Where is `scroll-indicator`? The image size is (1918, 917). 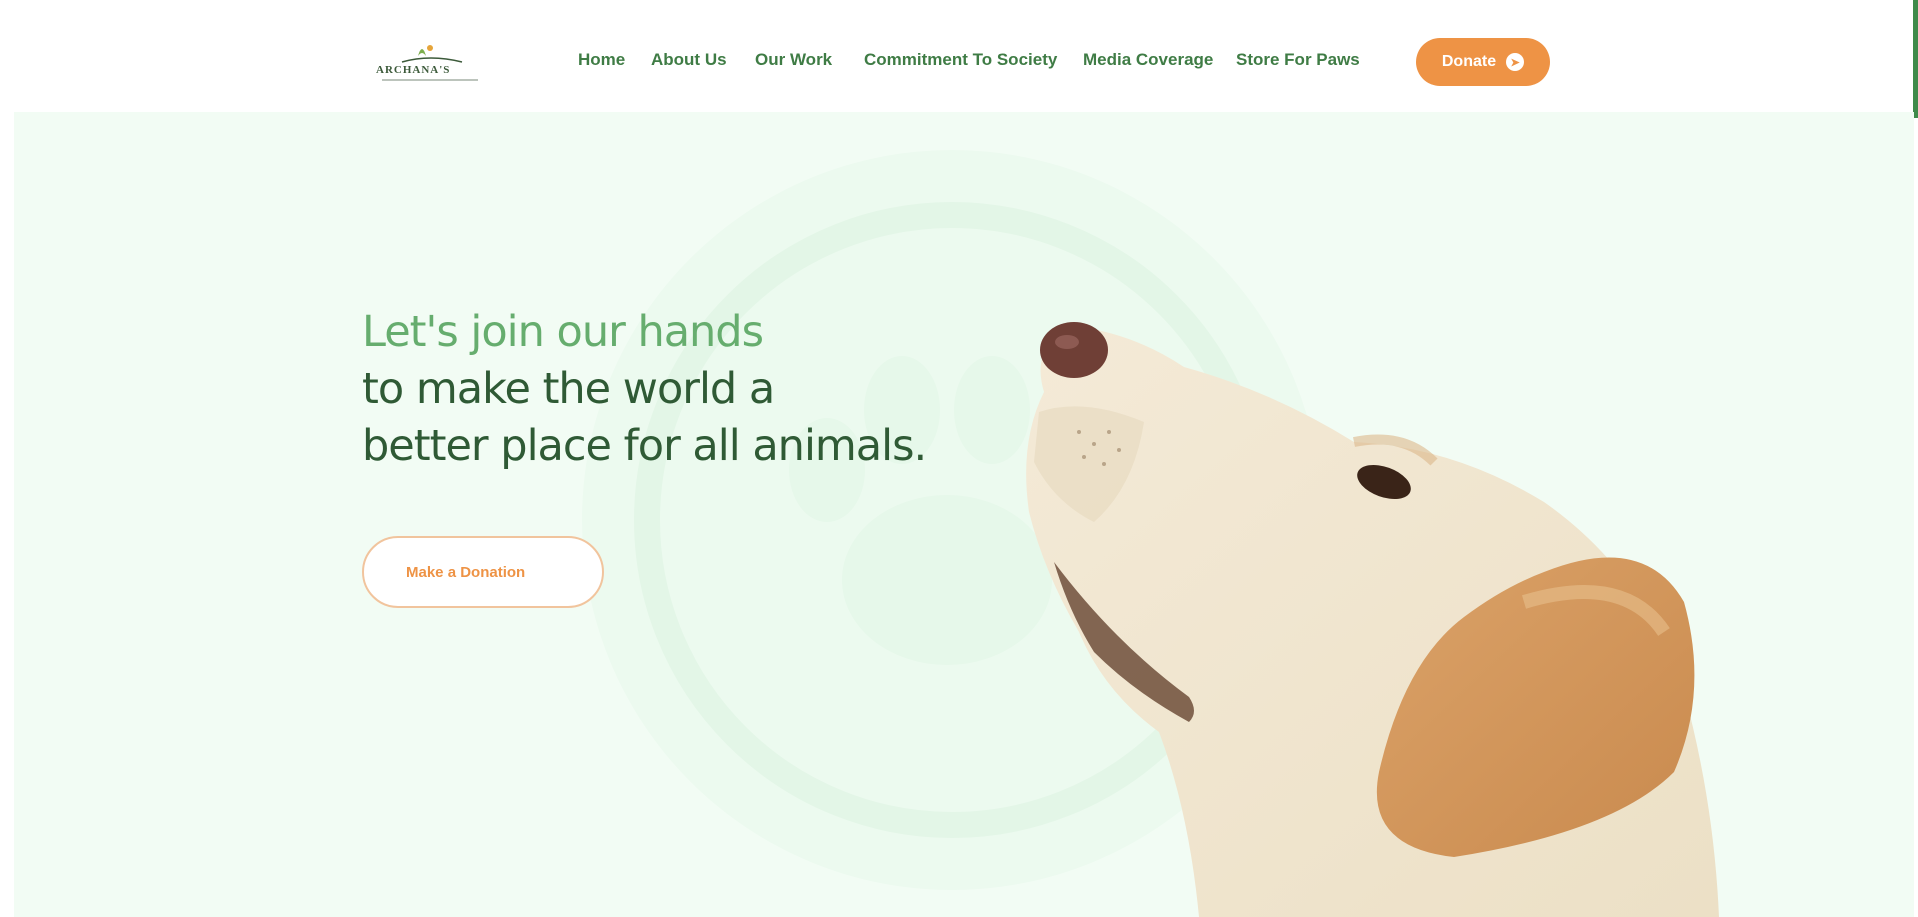 scroll-indicator is located at coordinates (1915, 59).